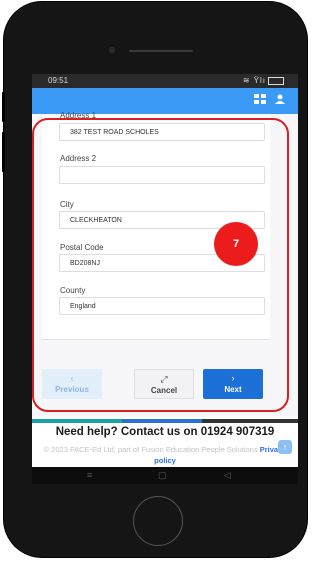 This screenshot has height=561, width=320. Describe the element at coordinates (112, 50) in the screenshot. I see `camera` at that location.